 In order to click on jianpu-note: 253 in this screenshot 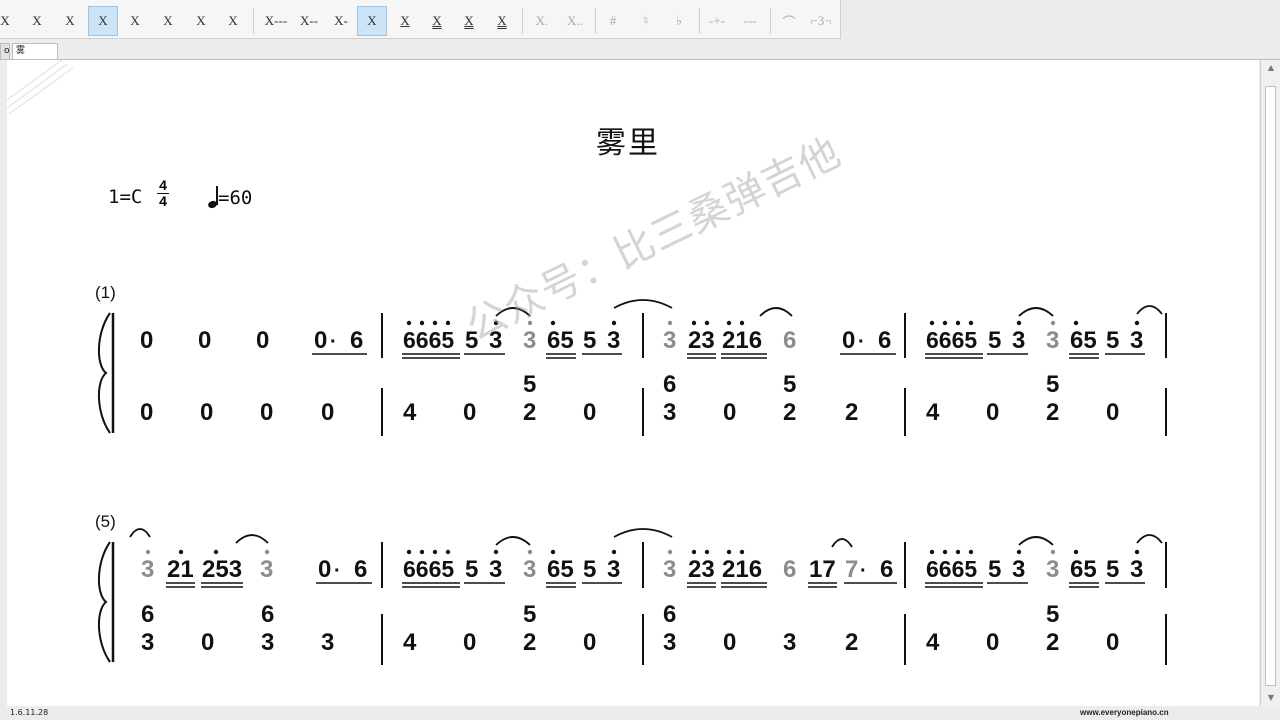, I will do `click(222, 569)`.